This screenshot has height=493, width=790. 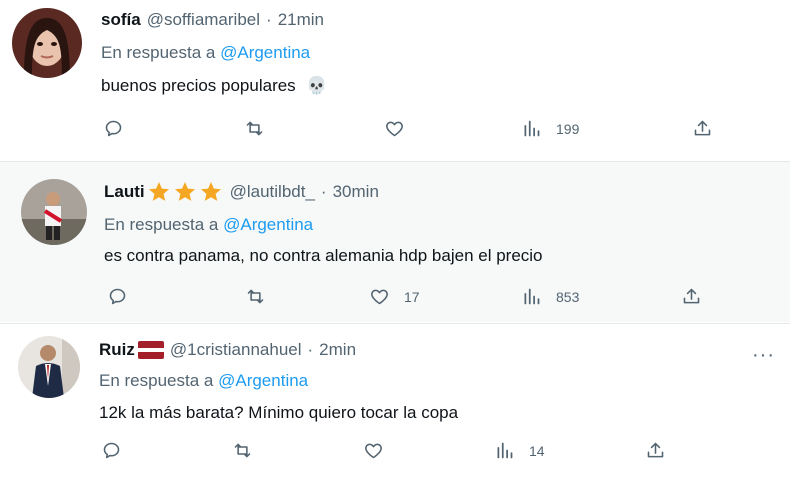 I want to click on display-name: sofía, so click(x=121, y=20).